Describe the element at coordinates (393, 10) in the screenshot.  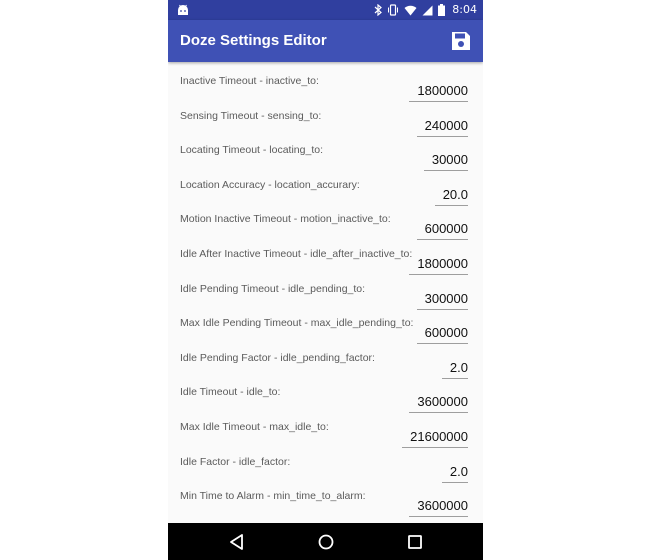
I see `vibrate-icon` at that location.